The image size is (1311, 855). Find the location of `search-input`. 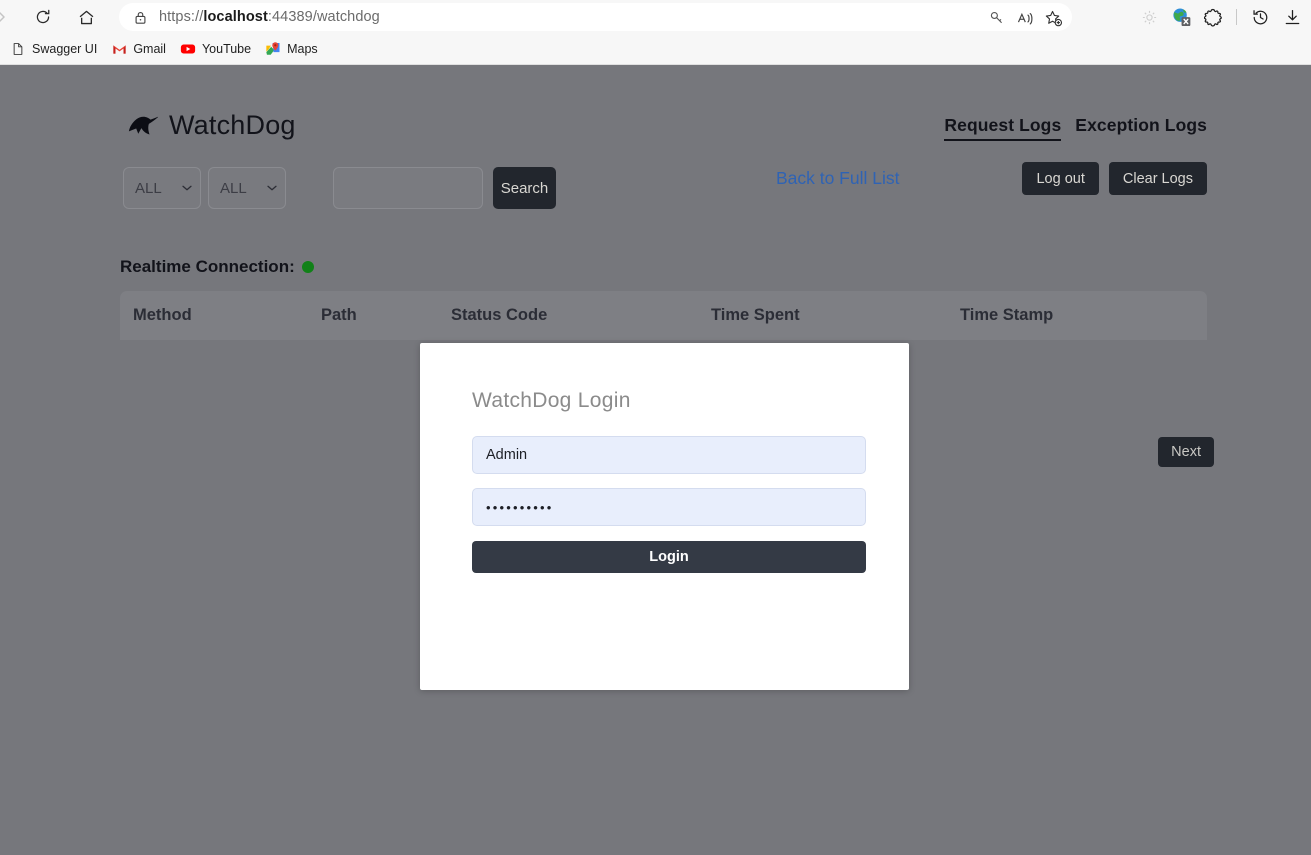

search-input is located at coordinates (408, 188).